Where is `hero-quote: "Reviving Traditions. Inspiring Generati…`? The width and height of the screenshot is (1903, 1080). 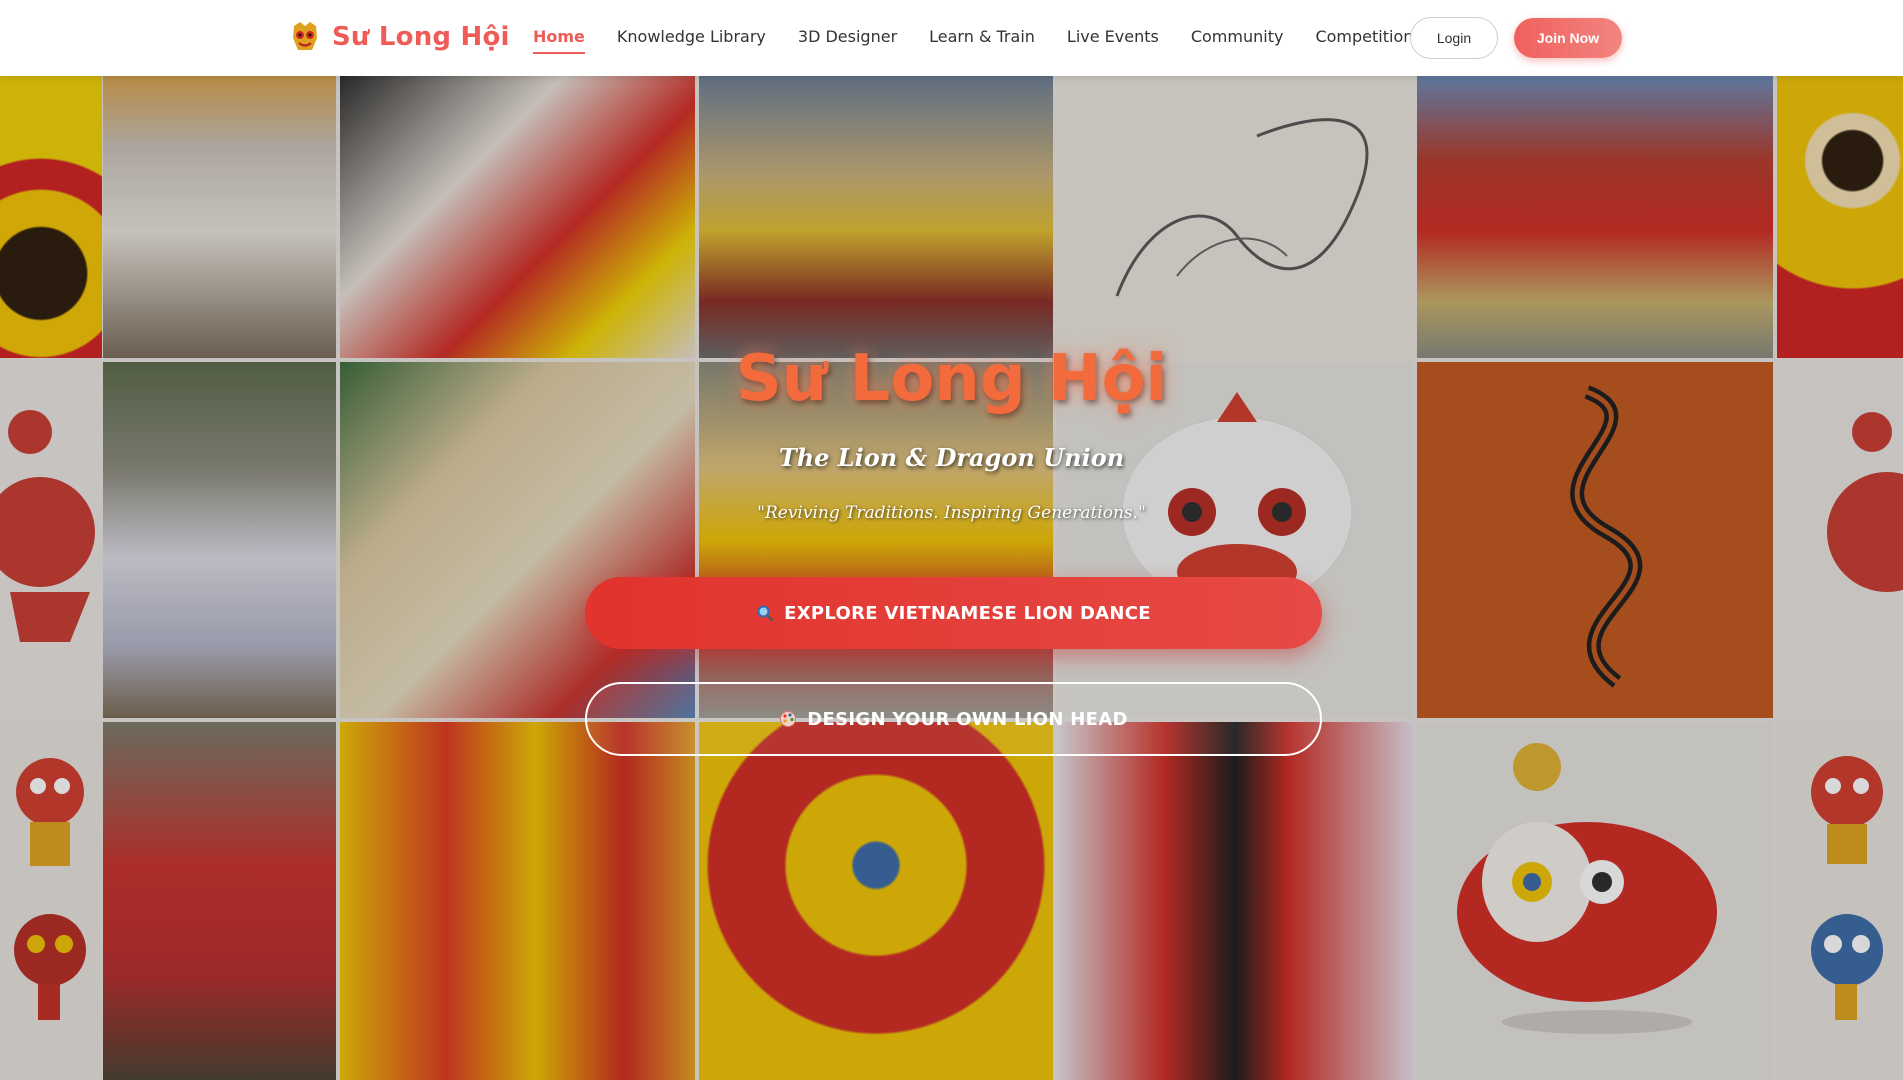 hero-quote: "Reviving Traditions. Inspiring Generati… is located at coordinates (951, 513).